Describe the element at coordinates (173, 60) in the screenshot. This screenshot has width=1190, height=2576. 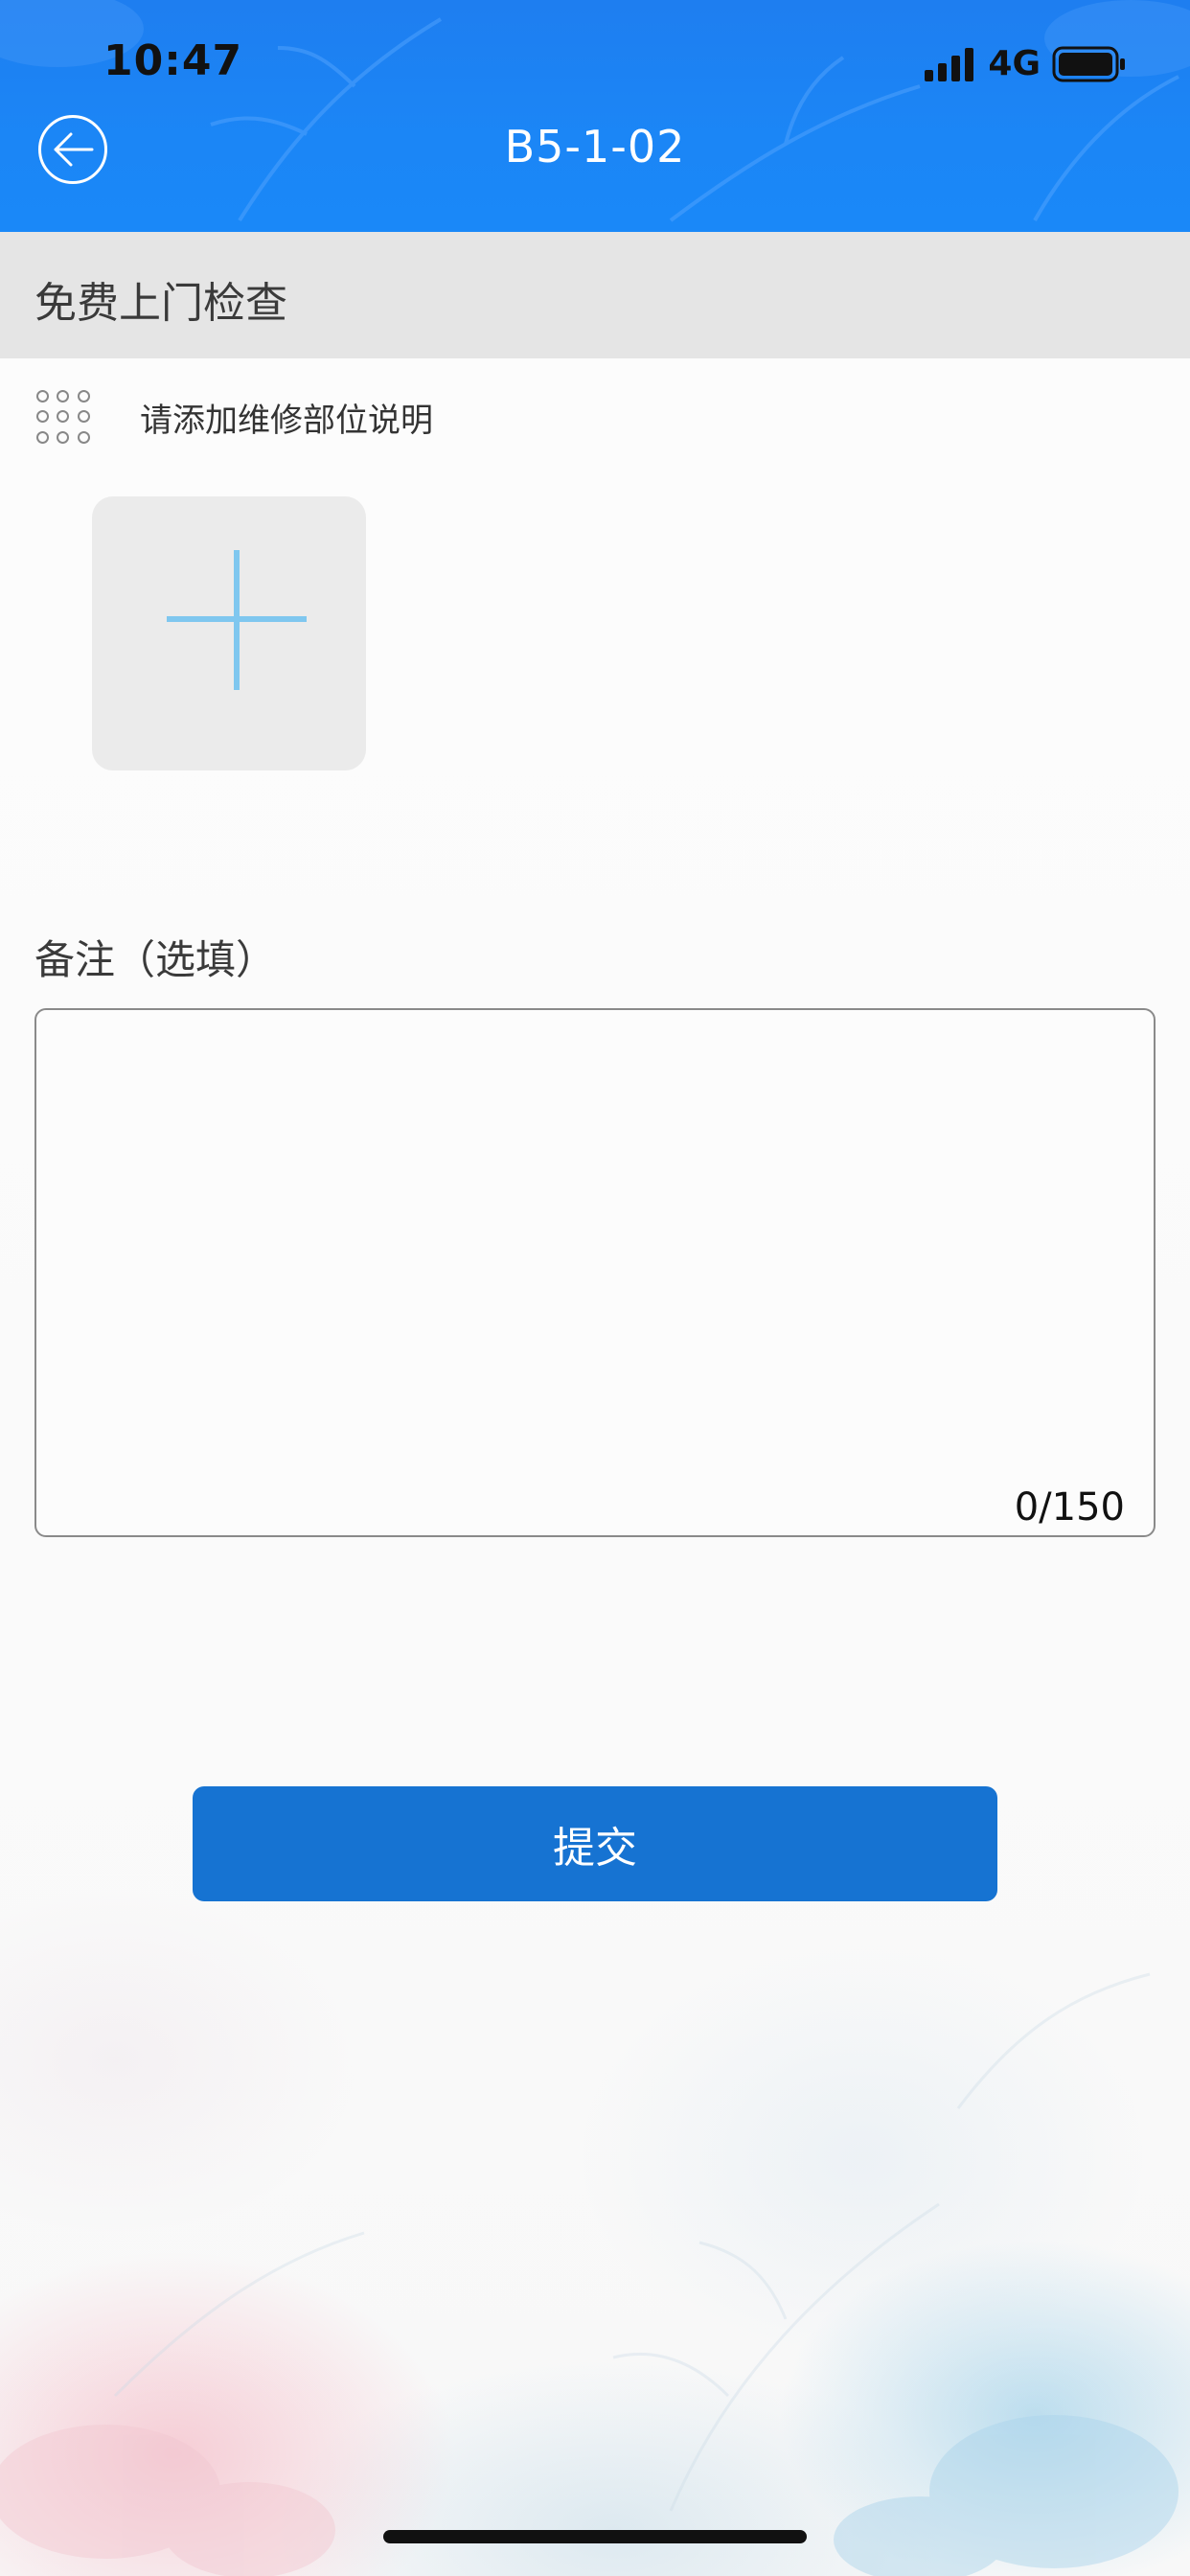
I see `status-time: 10:47` at that location.